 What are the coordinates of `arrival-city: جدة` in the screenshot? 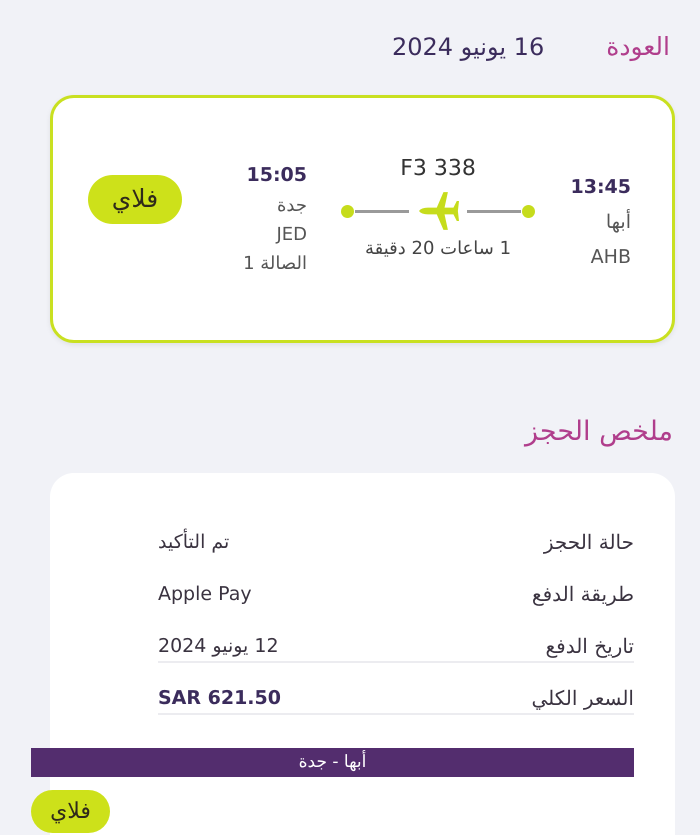 It's located at (291, 206).